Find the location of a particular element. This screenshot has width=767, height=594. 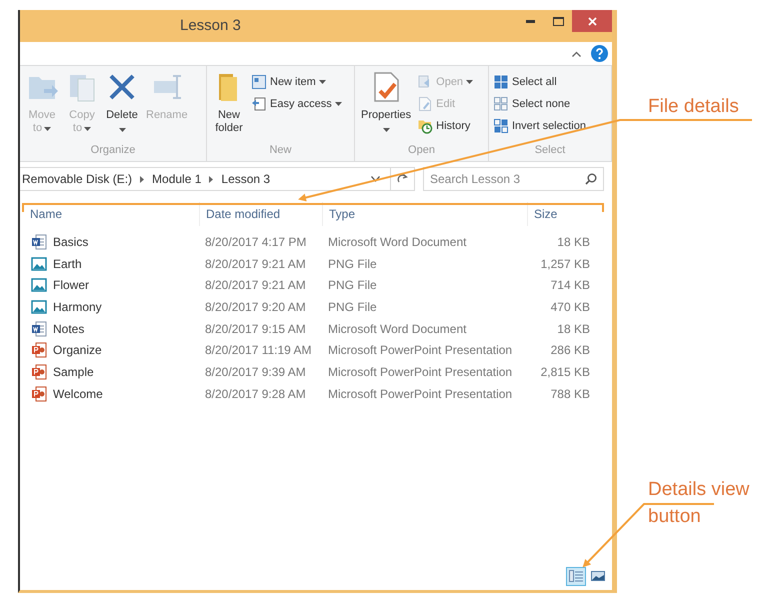

maximize-icon is located at coordinates (558, 21).